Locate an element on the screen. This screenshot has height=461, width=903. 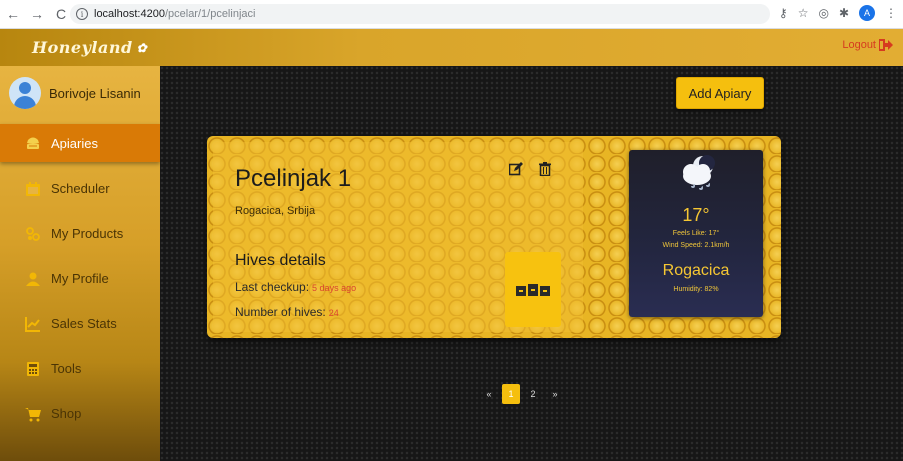
logout-label: Logout is located at coordinates (859, 45).